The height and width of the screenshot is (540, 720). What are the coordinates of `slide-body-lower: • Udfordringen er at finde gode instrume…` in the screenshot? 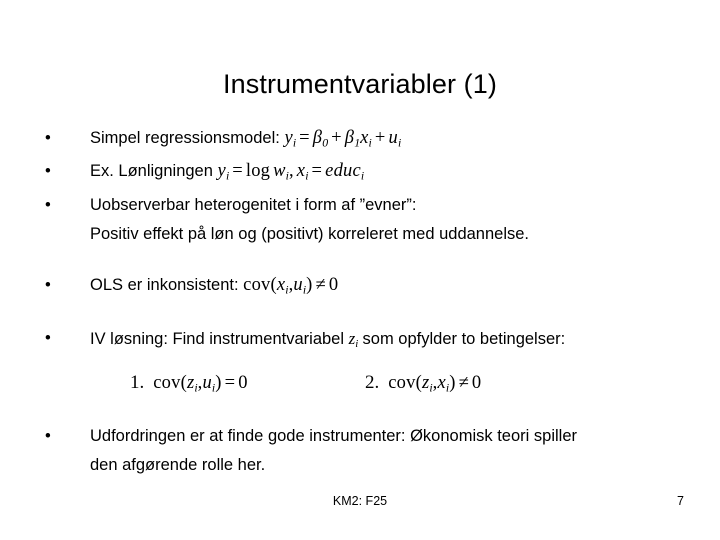 It's located at (360, 451).